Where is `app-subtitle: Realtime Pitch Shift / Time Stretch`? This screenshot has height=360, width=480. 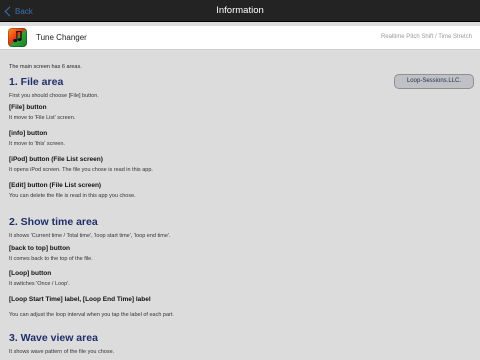
app-subtitle: Realtime Pitch Shift / Time Stretch is located at coordinates (426, 37).